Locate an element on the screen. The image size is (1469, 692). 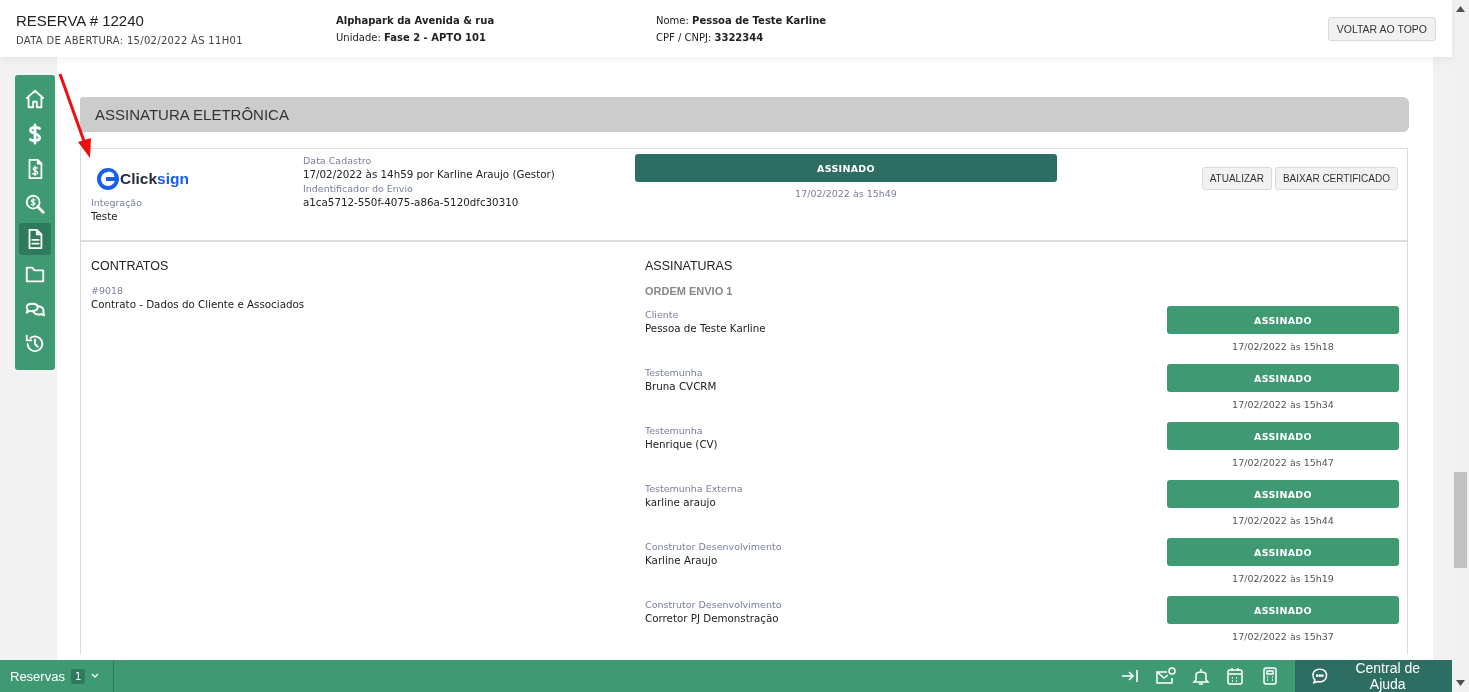
info-label: Indentificador do Envio is located at coordinates (358, 188).